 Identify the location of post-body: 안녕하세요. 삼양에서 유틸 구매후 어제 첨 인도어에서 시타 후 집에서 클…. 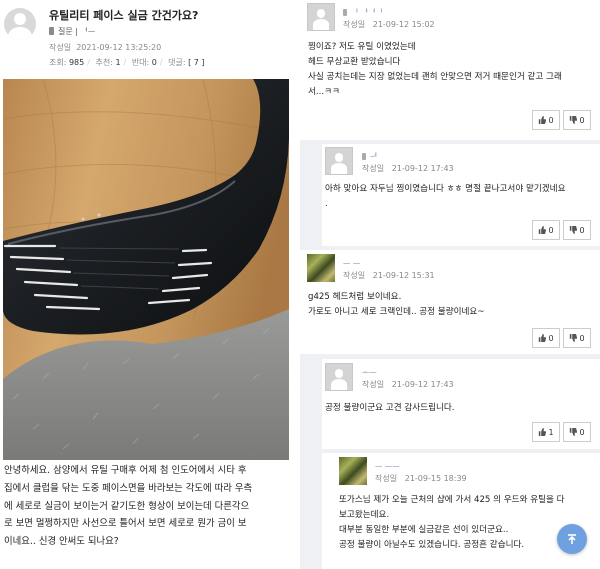
(147, 506).